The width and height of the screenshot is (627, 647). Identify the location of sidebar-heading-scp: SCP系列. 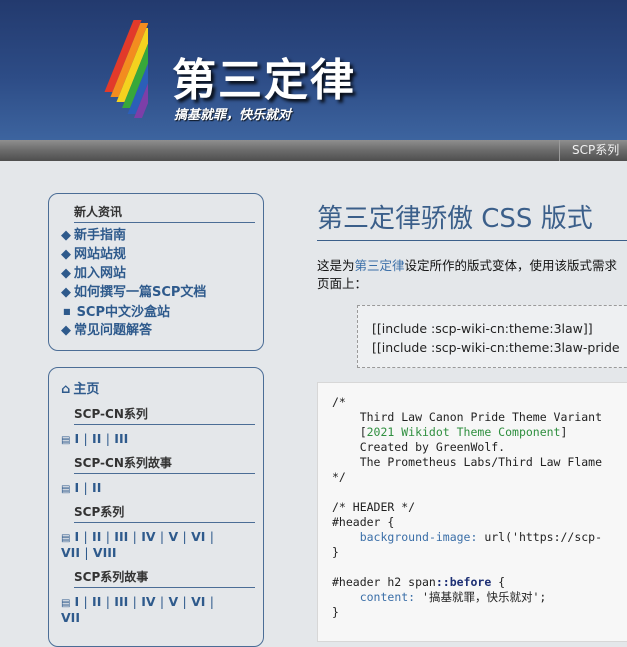
(164, 513).